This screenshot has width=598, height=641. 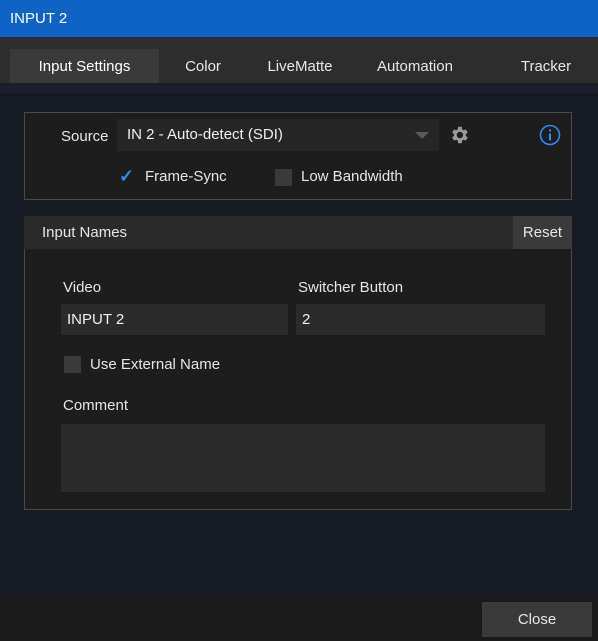 What do you see at coordinates (303, 458) in the screenshot?
I see `comment-textarea` at bounding box center [303, 458].